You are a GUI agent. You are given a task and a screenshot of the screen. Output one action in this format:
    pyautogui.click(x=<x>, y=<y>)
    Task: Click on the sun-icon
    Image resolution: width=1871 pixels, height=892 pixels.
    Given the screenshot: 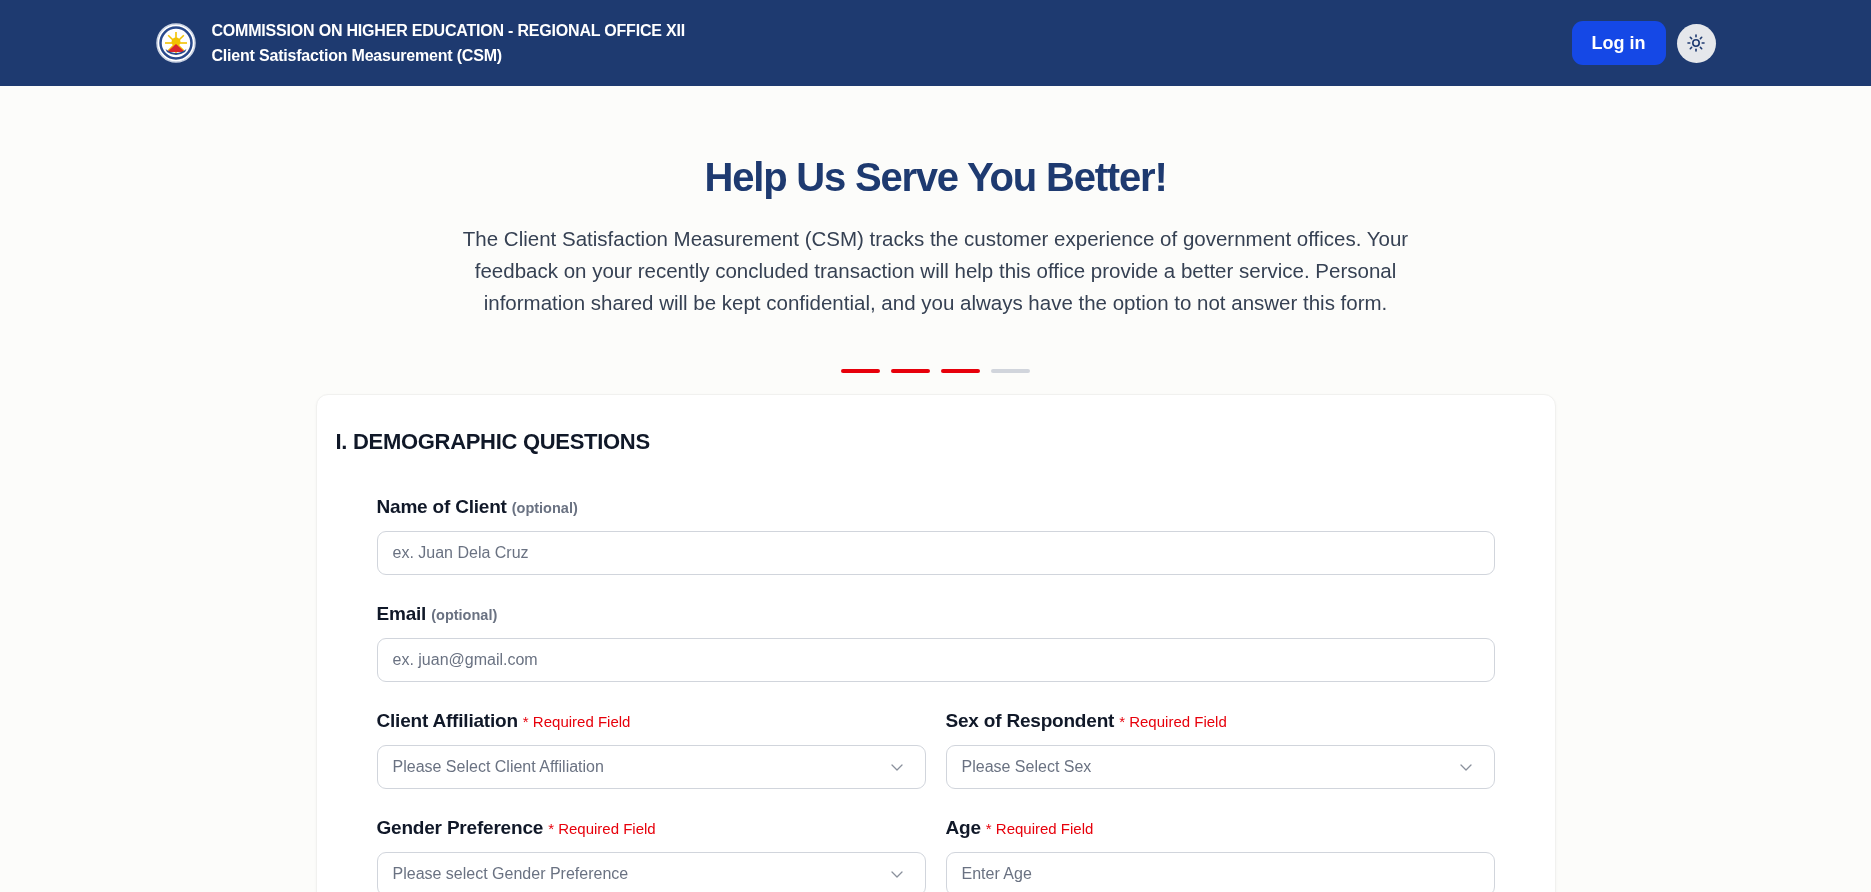 What is the action you would take?
    pyautogui.click(x=1696, y=43)
    